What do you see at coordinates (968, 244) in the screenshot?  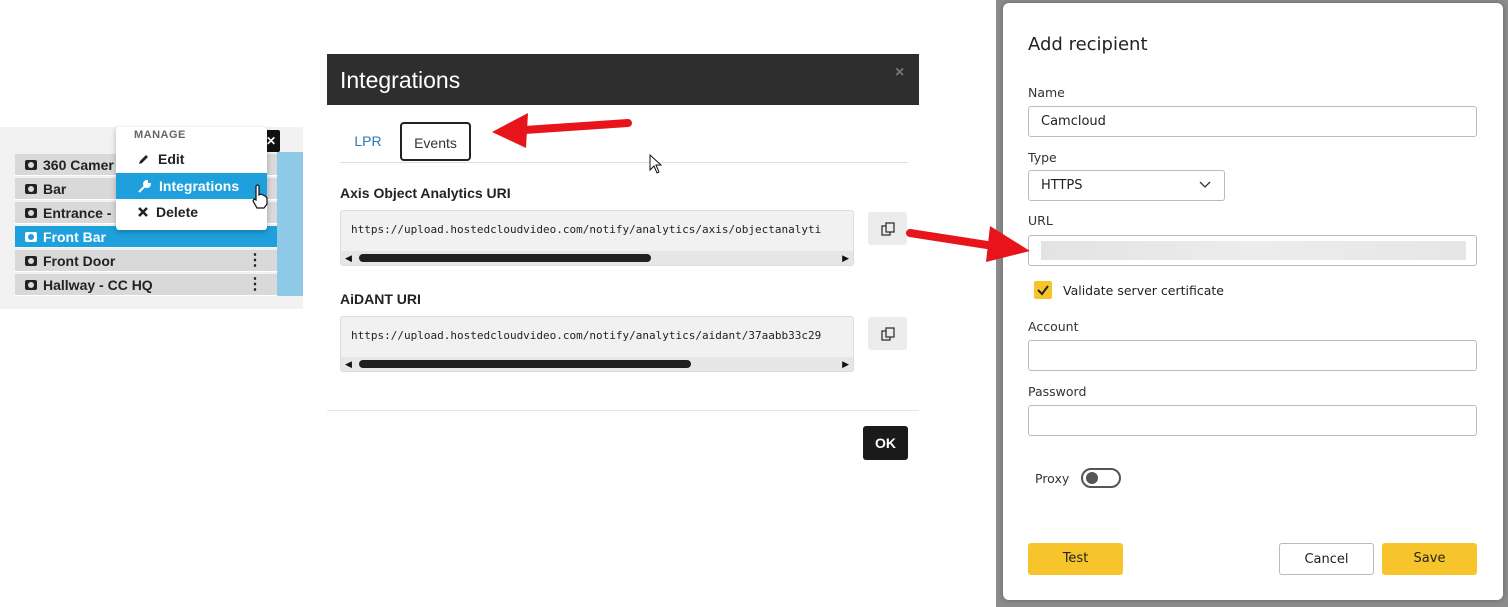 I see `red-arrow-to-url-field` at bounding box center [968, 244].